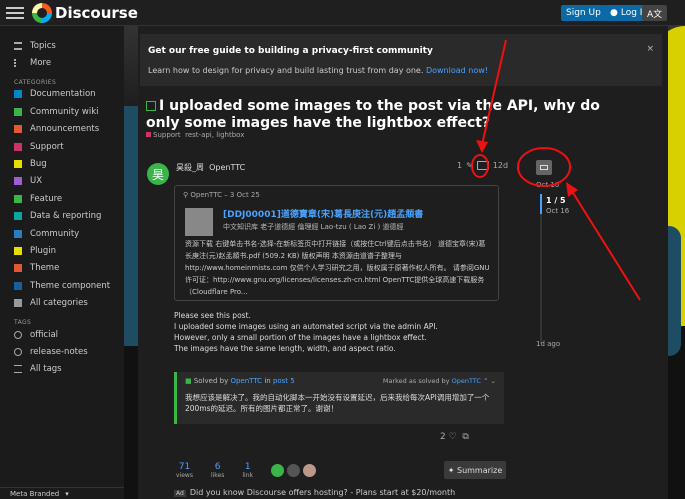 The width and height of the screenshot is (685, 499). What do you see at coordinates (459, 165) in the screenshot?
I see `edit-count: 1` at bounding box center [459, 165].